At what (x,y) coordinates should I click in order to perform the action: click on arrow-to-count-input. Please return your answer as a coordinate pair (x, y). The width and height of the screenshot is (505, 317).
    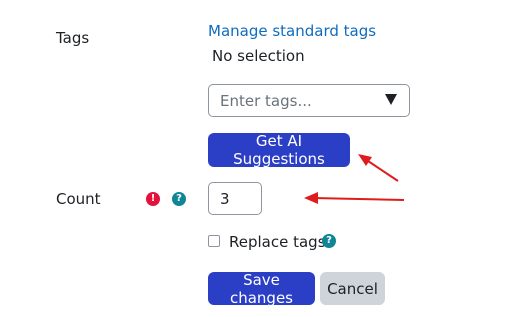
    Looking at the image, I should click on (354, 198).